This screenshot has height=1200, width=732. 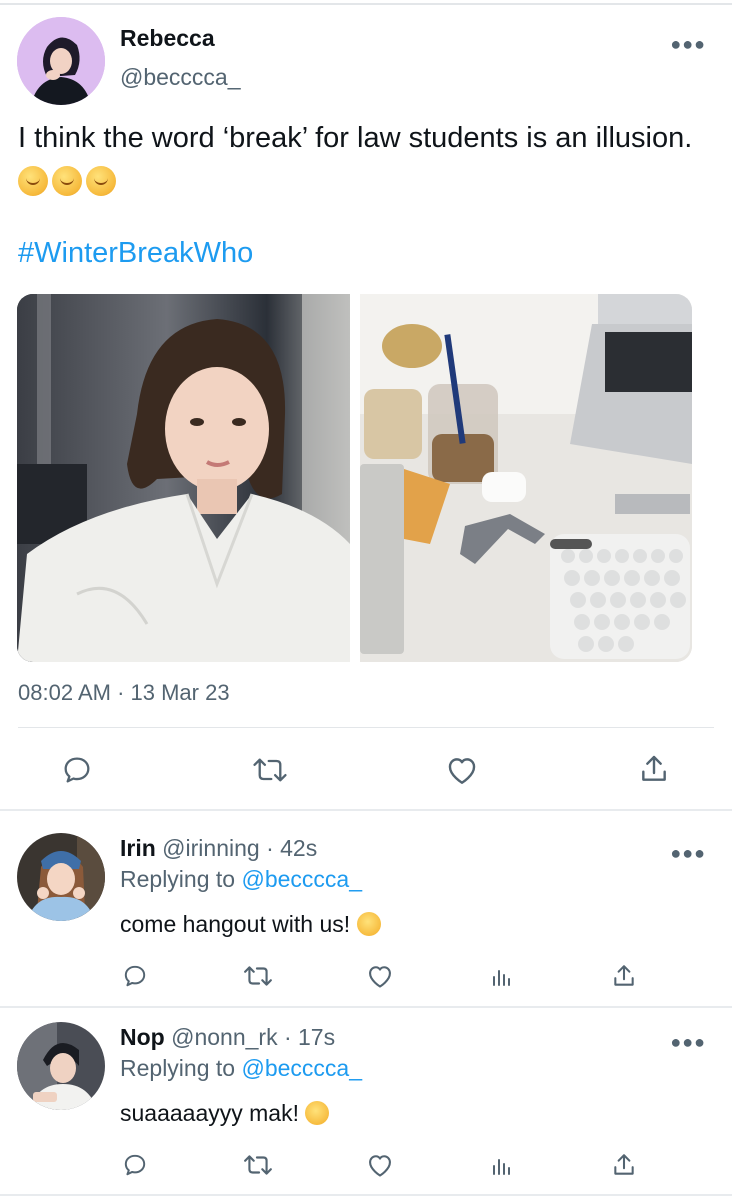 I want to click on photo-desk-illustration, so click(x=526, y=478).